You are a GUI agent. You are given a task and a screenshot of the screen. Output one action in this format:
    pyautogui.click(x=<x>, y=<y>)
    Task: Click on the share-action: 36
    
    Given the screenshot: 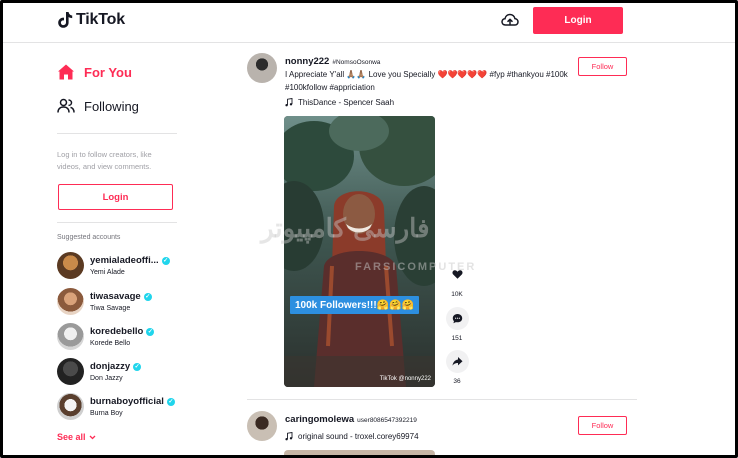 What is the action you would take?
    pyautogui.click(x=457, y=367)
    